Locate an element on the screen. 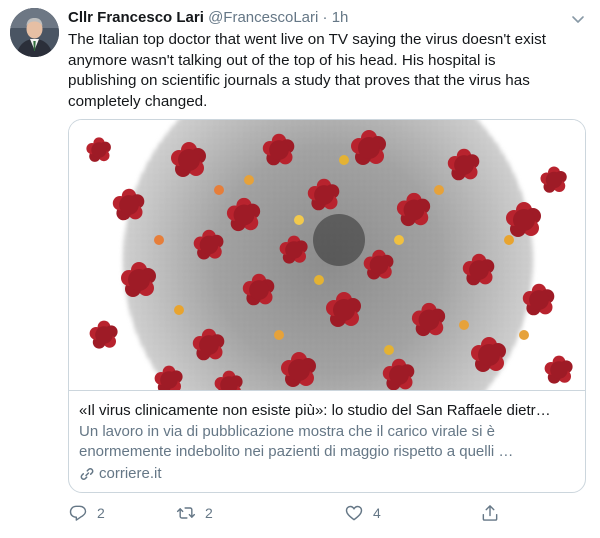 Image resolution: width=600 pixels, height=538 pixels. tweet-header: Cllr Francesco Lari @FrancescoLari · 1h is located at coordinates (328, 19).